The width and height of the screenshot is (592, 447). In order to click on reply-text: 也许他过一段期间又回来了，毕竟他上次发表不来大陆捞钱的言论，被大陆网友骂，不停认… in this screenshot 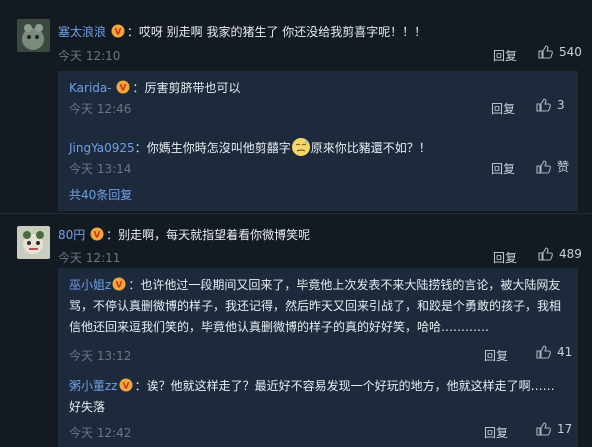, I will do `click(315, 306)`.